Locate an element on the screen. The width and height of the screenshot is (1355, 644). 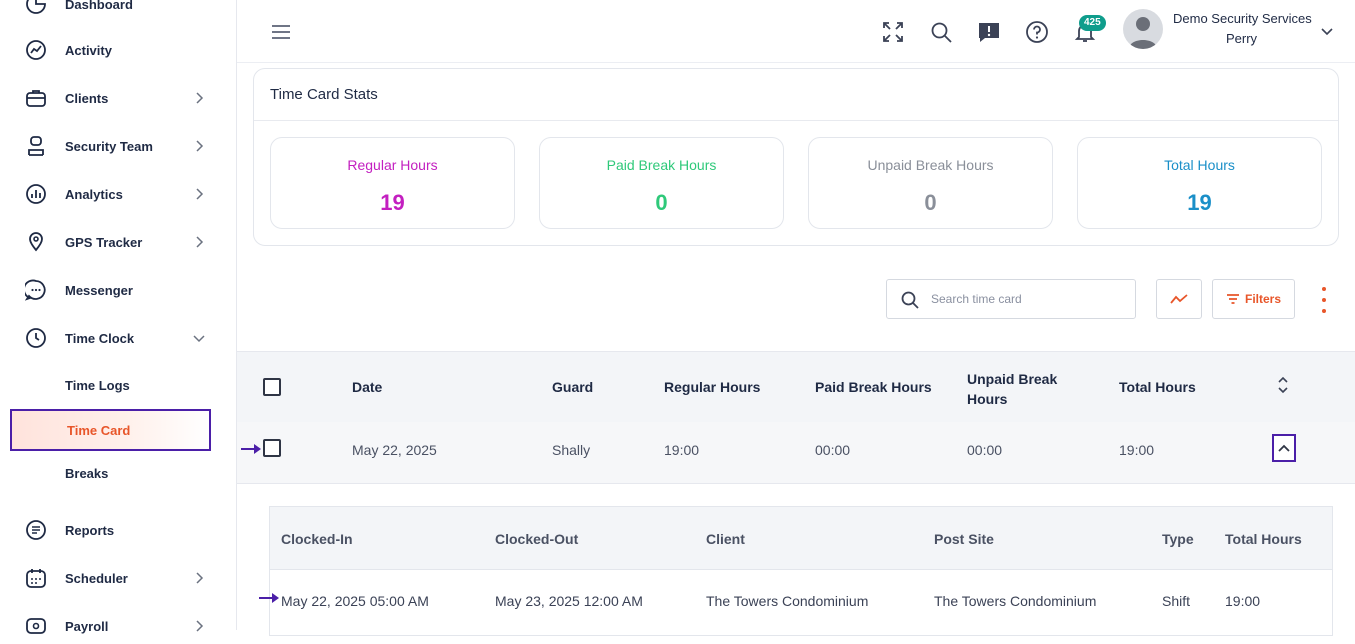
sidebar-subitem-time-card: Time Card is located at coordinates (110, 430).